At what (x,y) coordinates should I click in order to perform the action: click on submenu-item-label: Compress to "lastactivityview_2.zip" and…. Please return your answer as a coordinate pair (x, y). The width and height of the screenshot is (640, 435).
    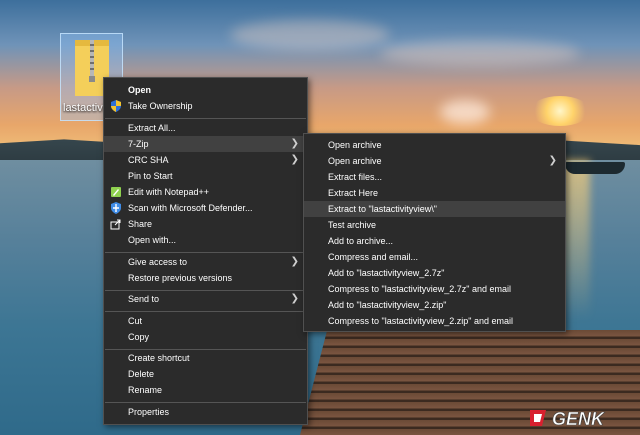
    Looking at the image, I should click on (420, 321).